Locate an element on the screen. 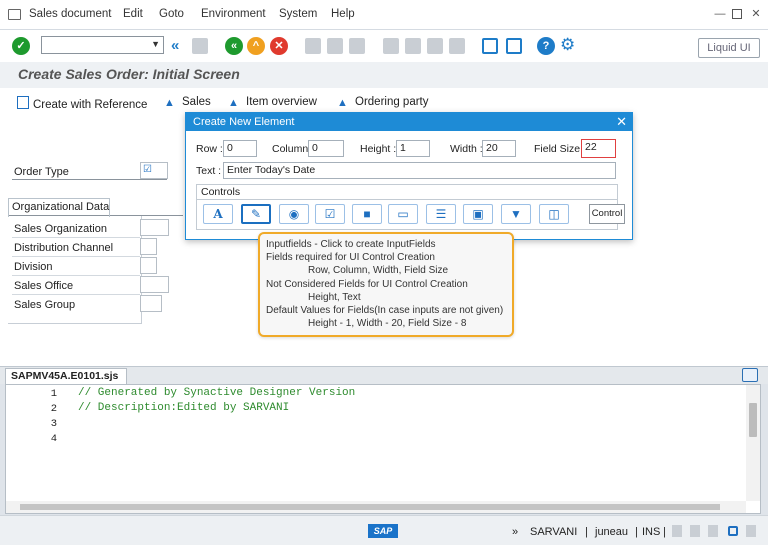 This screenshot has width=768, height=545. liquid-ui-button: Liquid UI is located at coordinates (729, 48).